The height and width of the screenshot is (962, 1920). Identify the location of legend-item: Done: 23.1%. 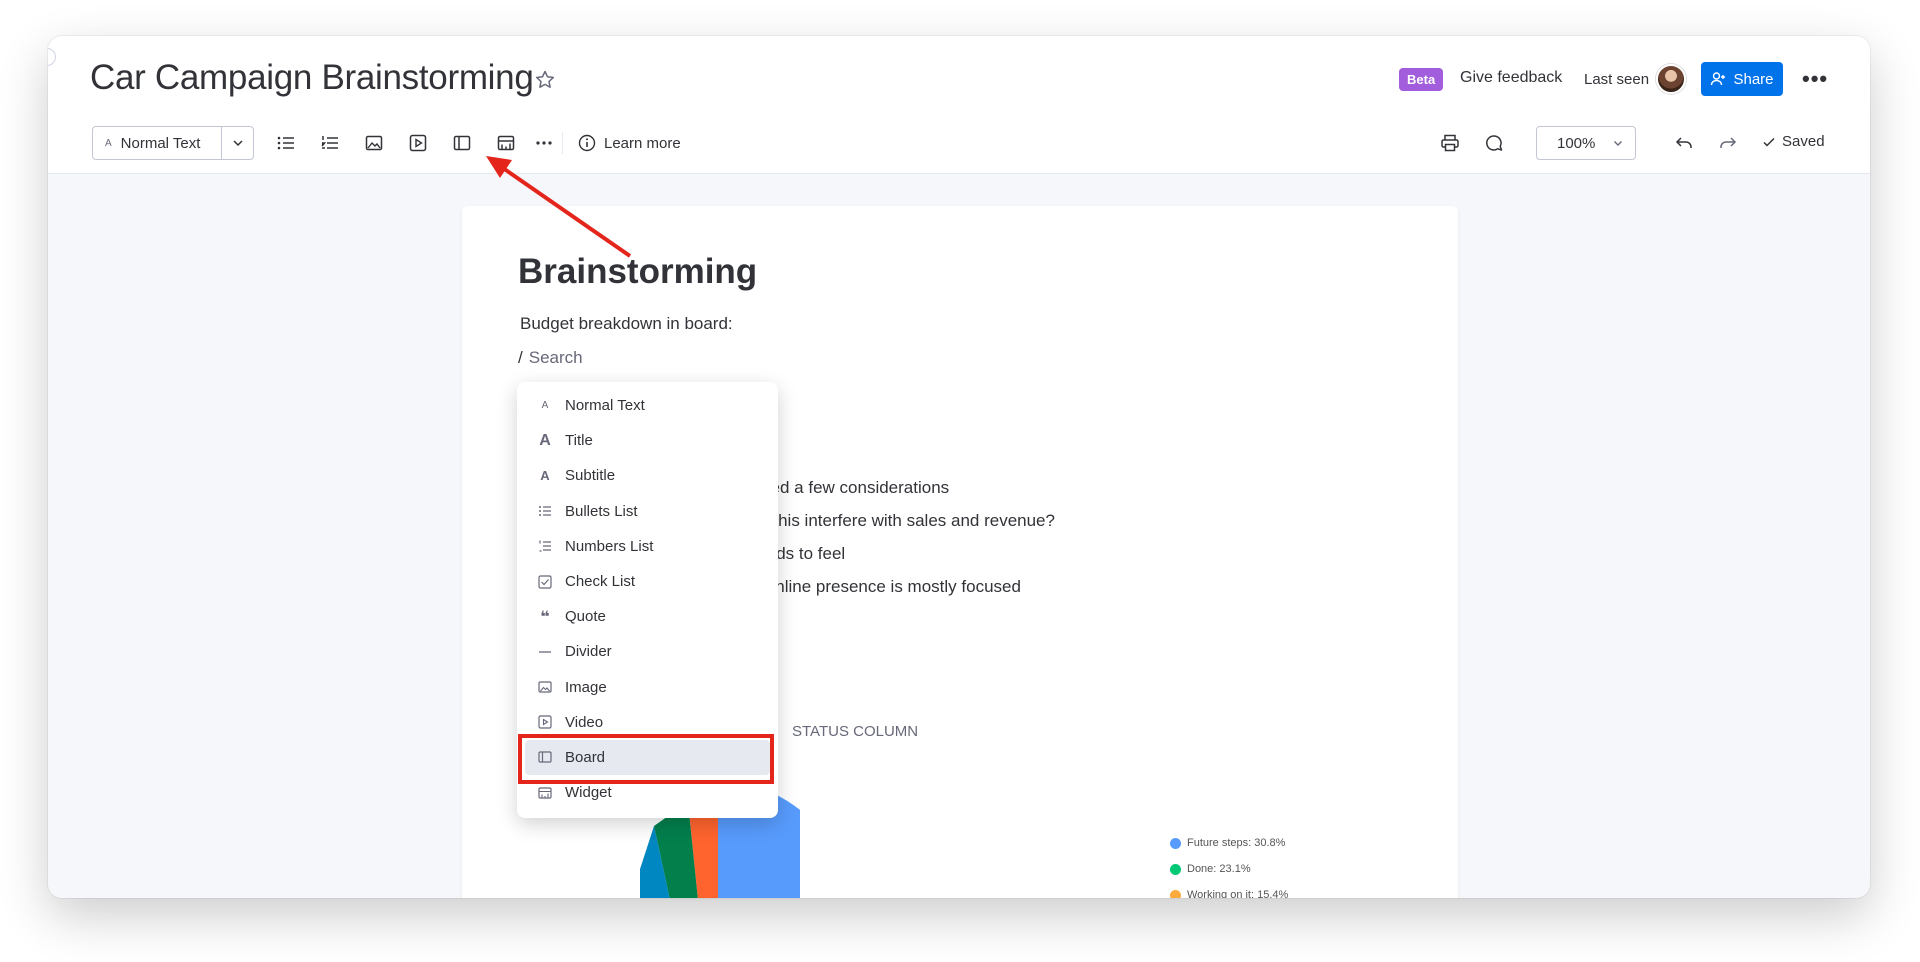
(1229, 869).